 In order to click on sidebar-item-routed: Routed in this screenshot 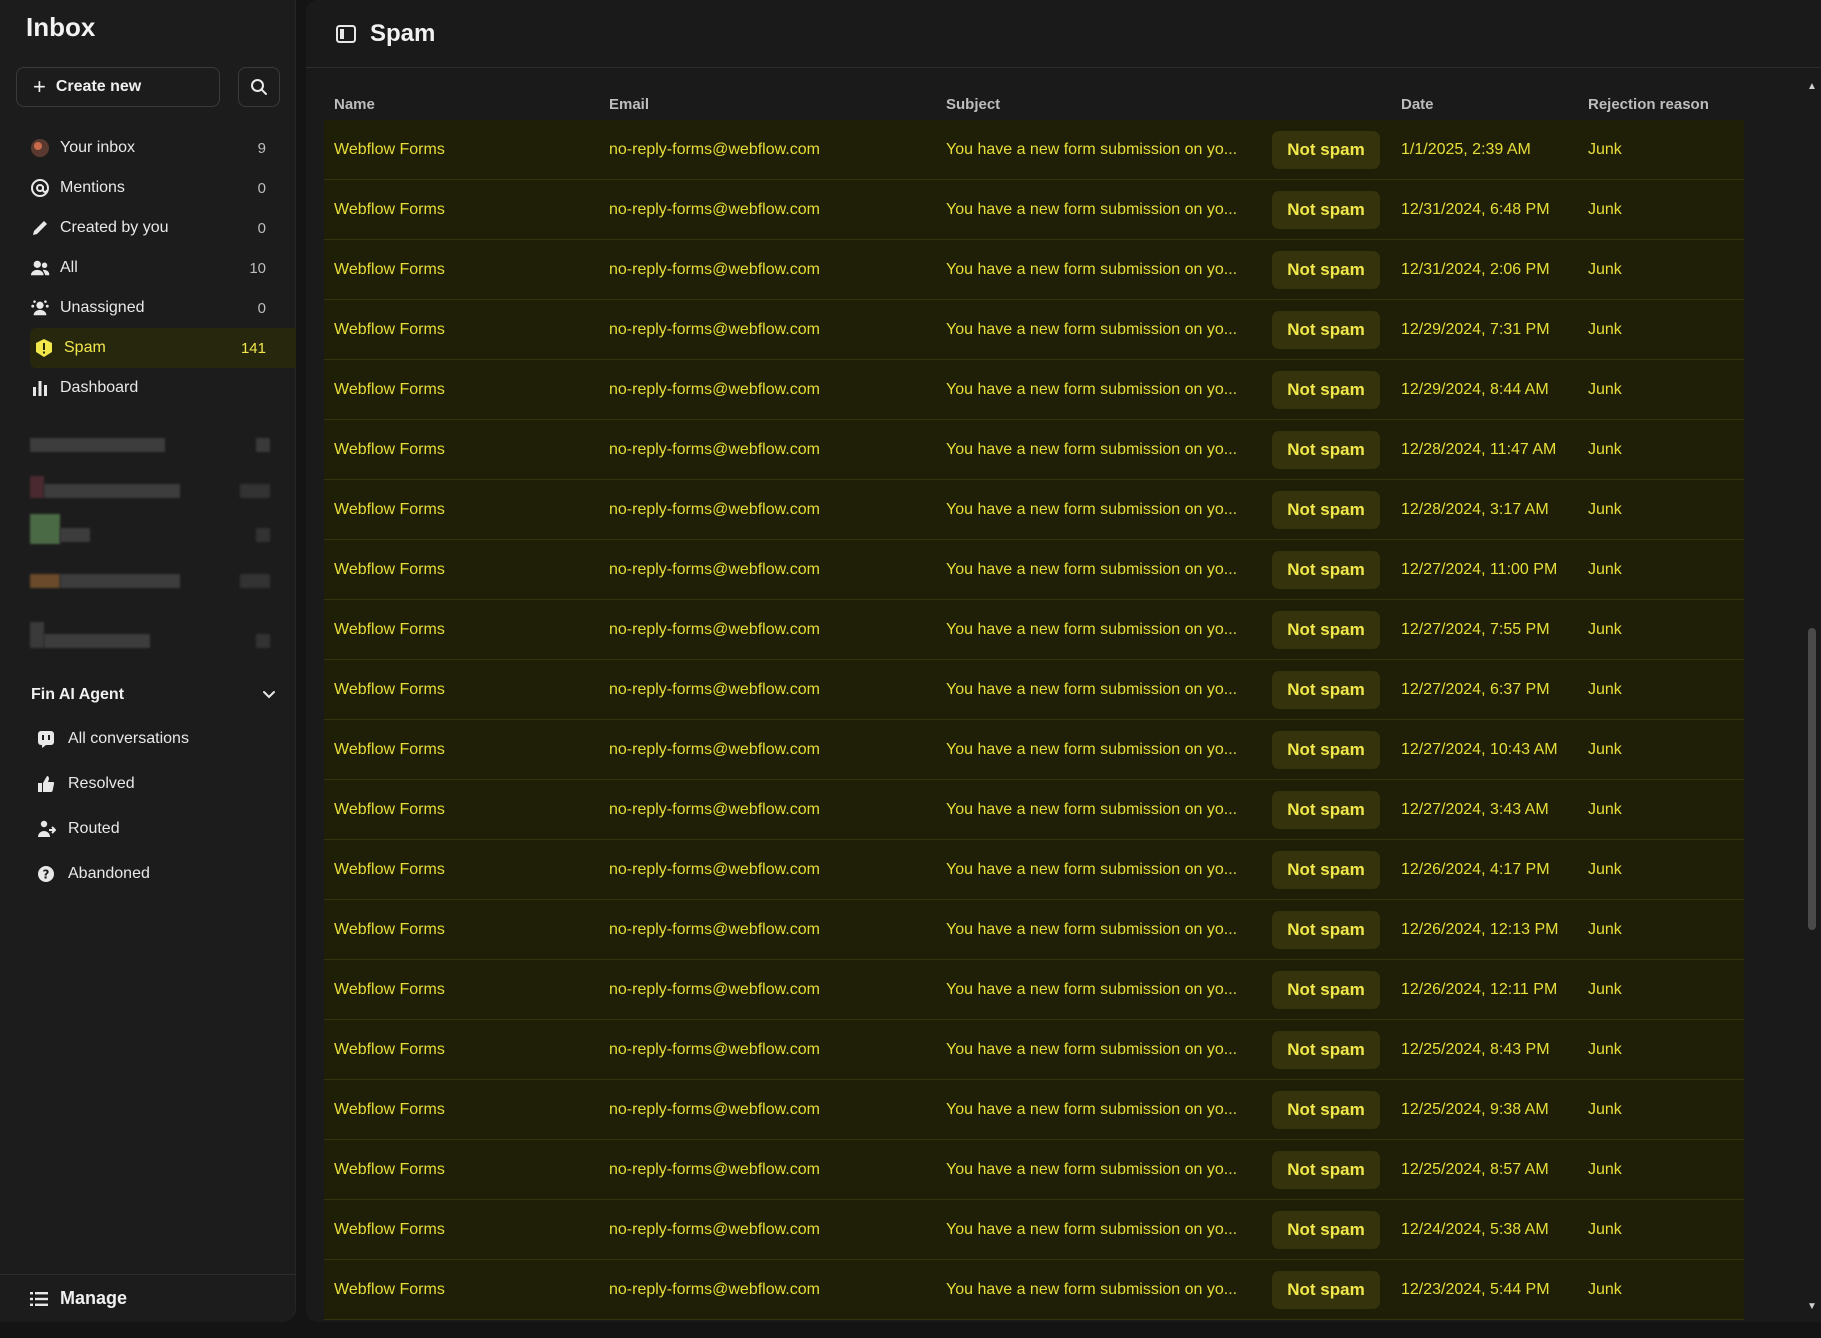, I will do `click(156, 828)`.